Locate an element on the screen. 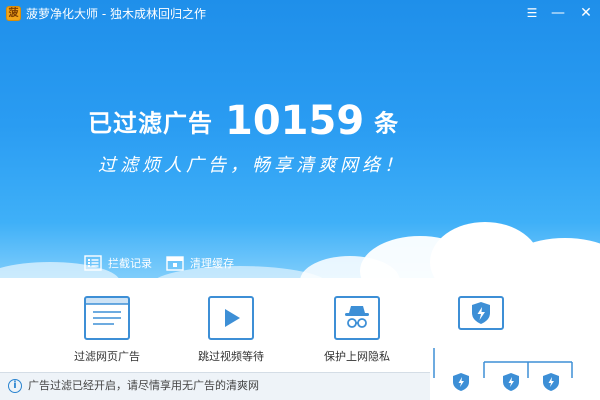 The width and height of the screenshot is (600, 400). slogan-text: 过滤烦人广告，畅享清爽网络！ is located at coordinates (252, 165).